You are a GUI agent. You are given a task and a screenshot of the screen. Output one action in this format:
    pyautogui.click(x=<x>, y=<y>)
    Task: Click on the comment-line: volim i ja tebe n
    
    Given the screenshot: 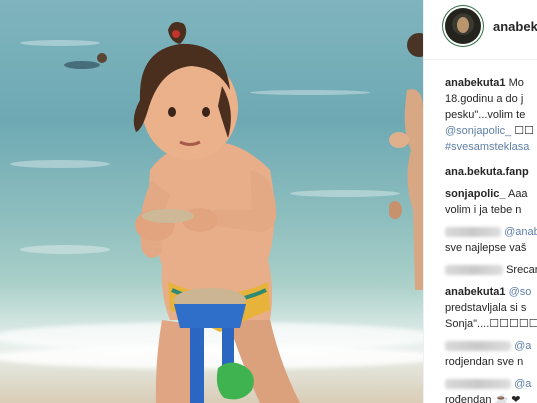 What is the action you would take?
    pyautogui.click(x=483, y=210)
    